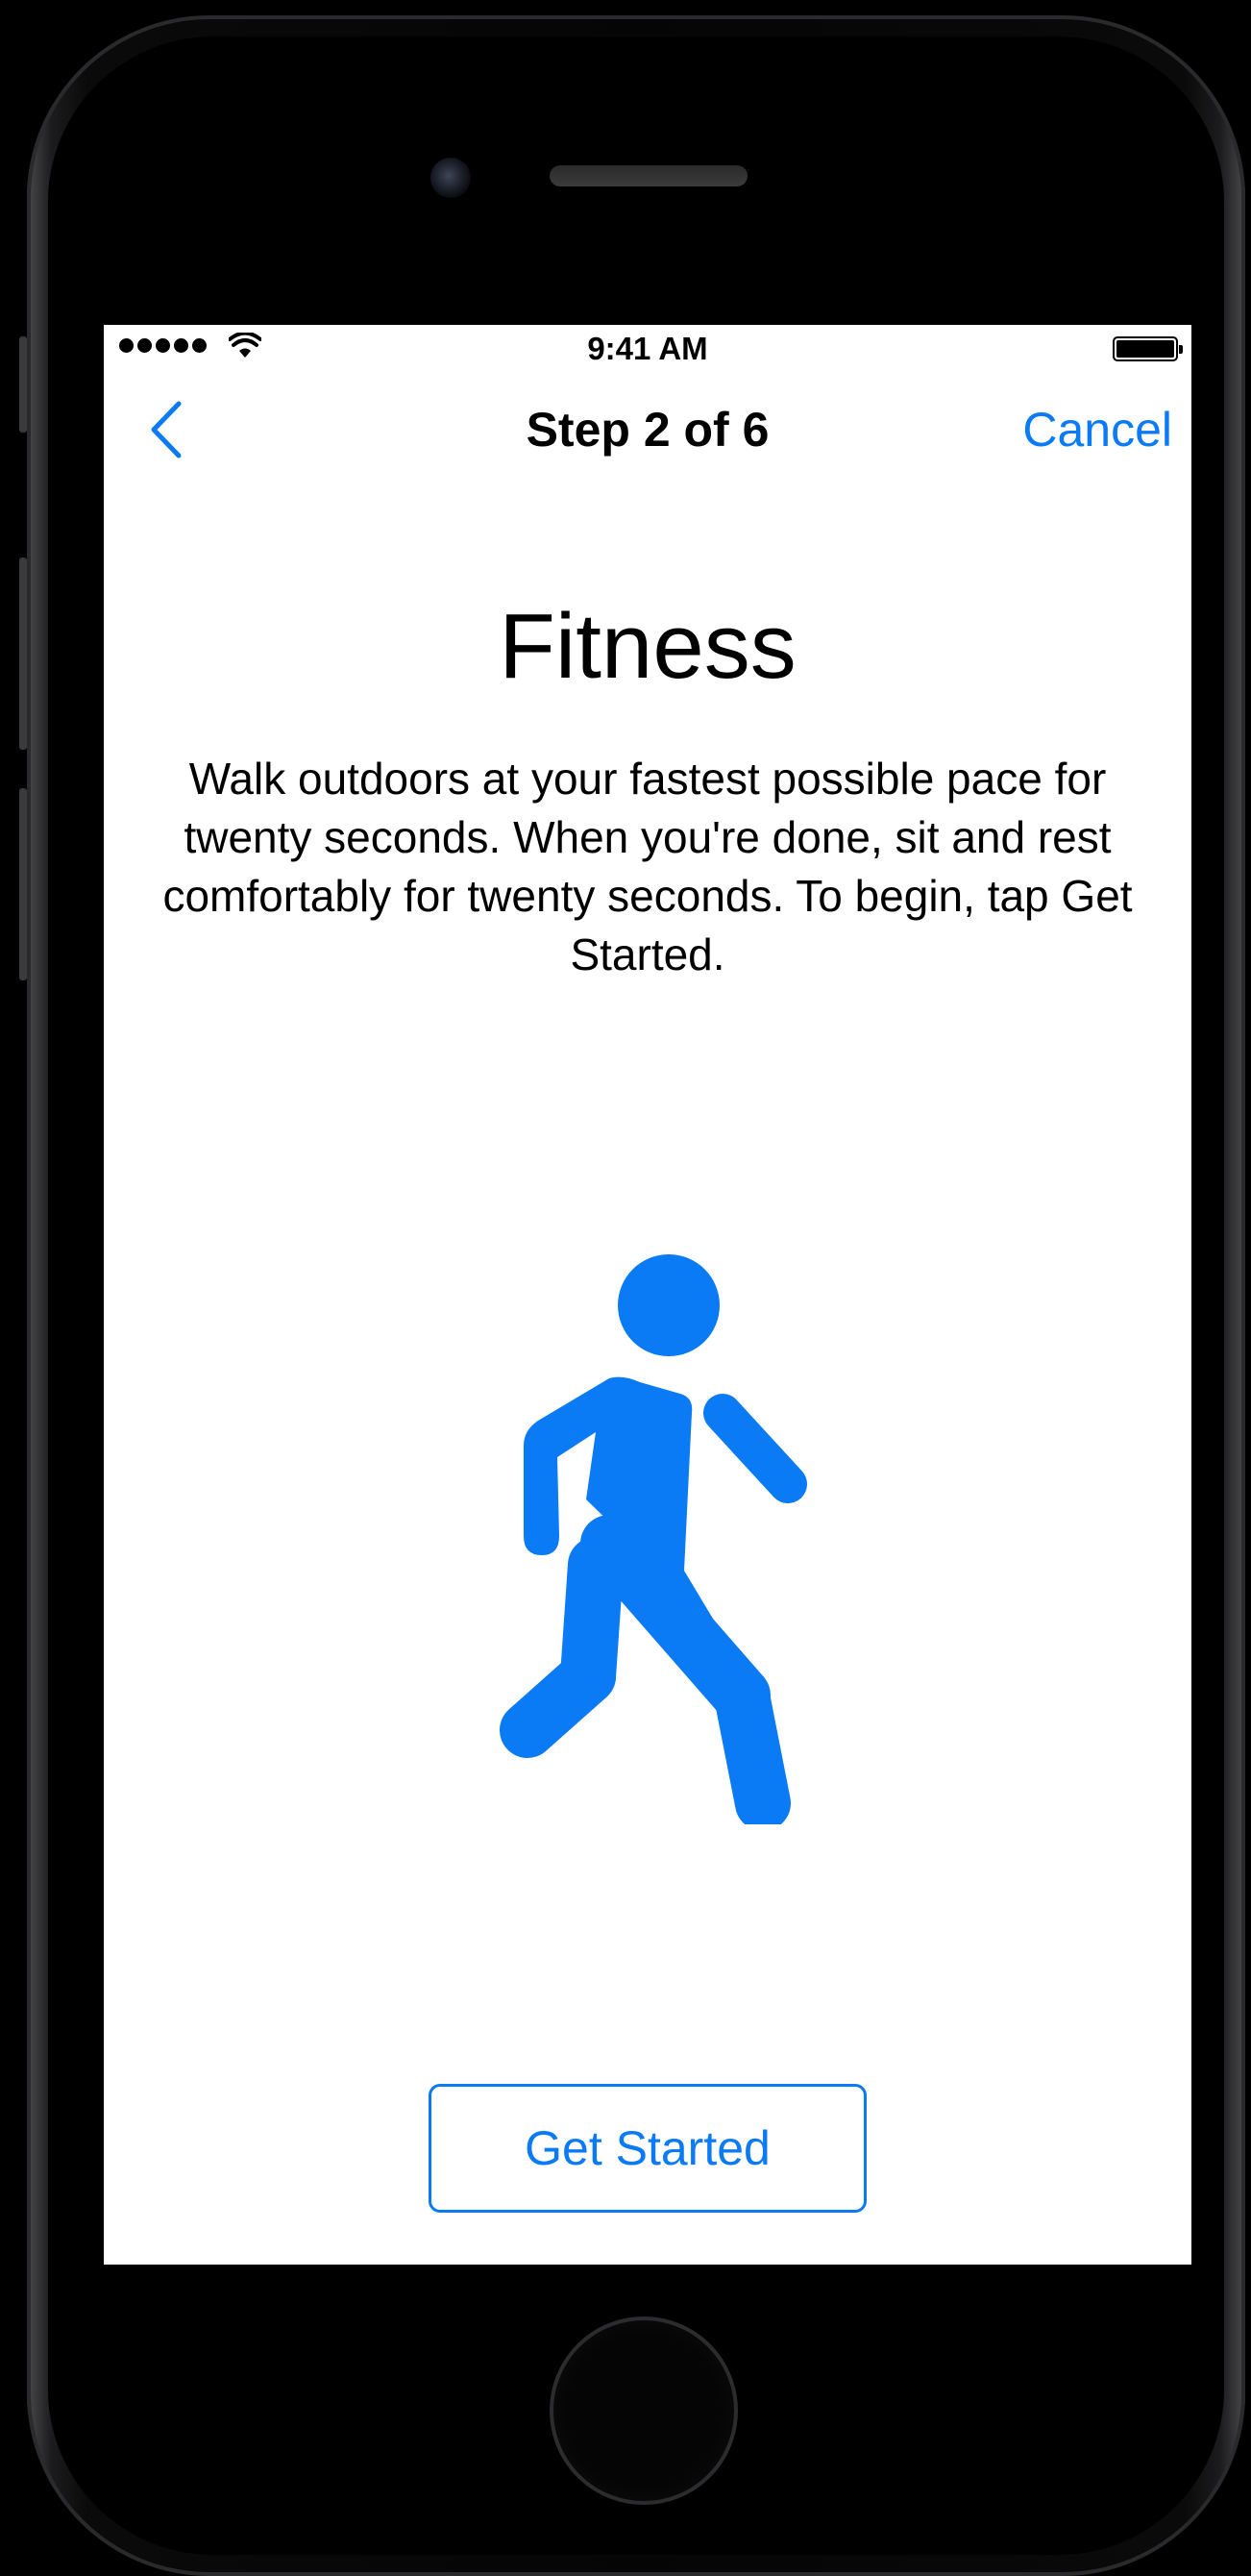 The image size is (1251, 2576). I want to click on volume-up-button, so click(23, 654).